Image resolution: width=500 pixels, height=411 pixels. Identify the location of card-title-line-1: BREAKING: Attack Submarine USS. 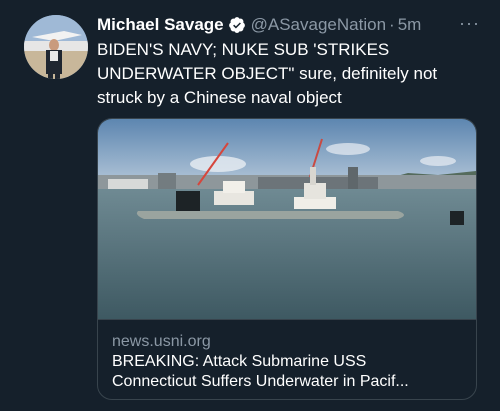
(239, 361).